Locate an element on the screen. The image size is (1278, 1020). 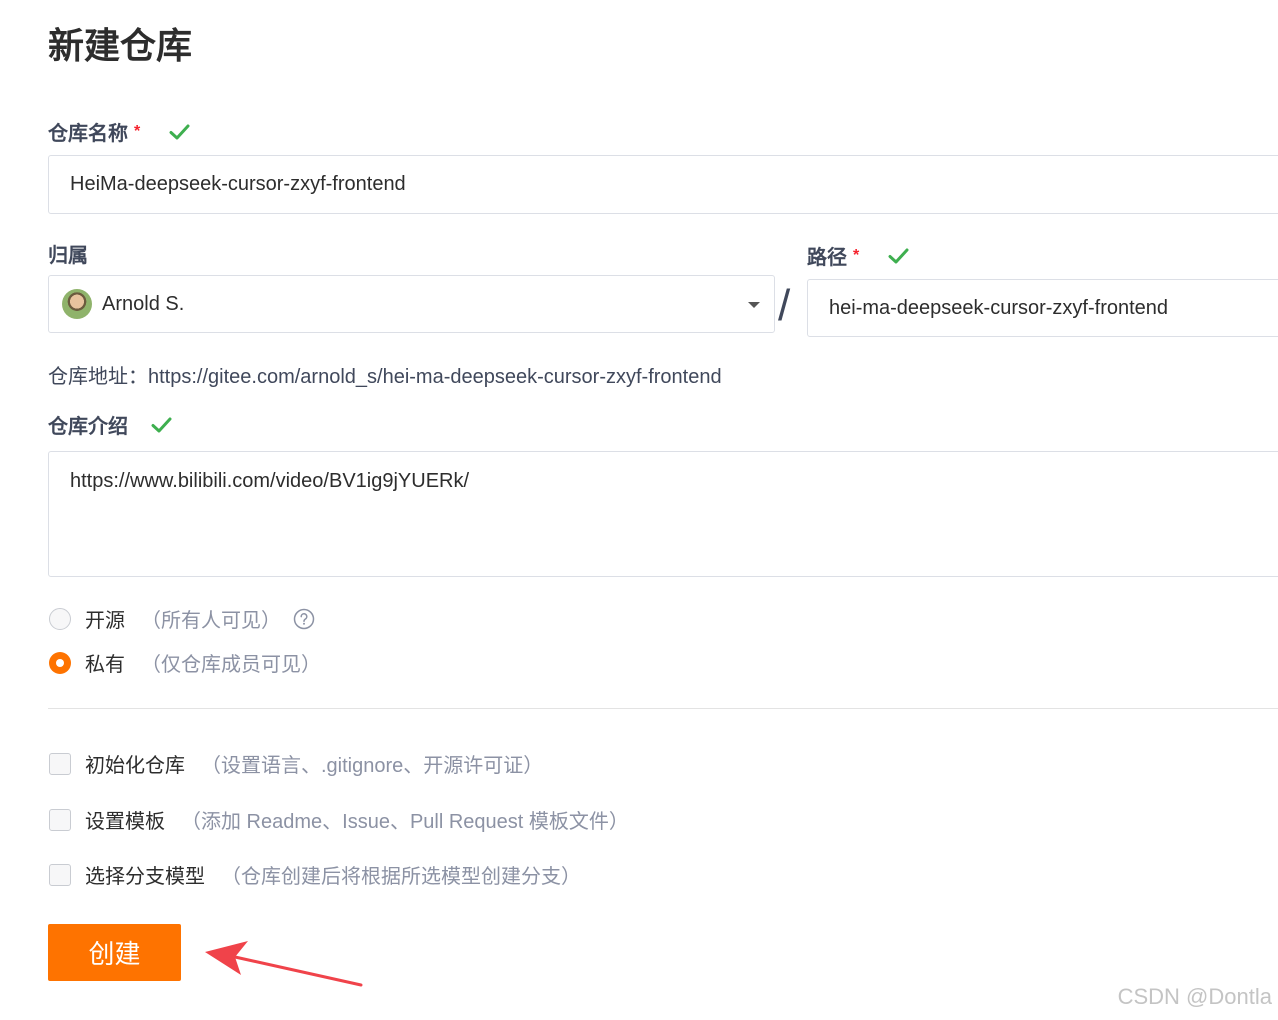
repo-name-label-row: 仓库名称 * is located at coordinates (119, 134).